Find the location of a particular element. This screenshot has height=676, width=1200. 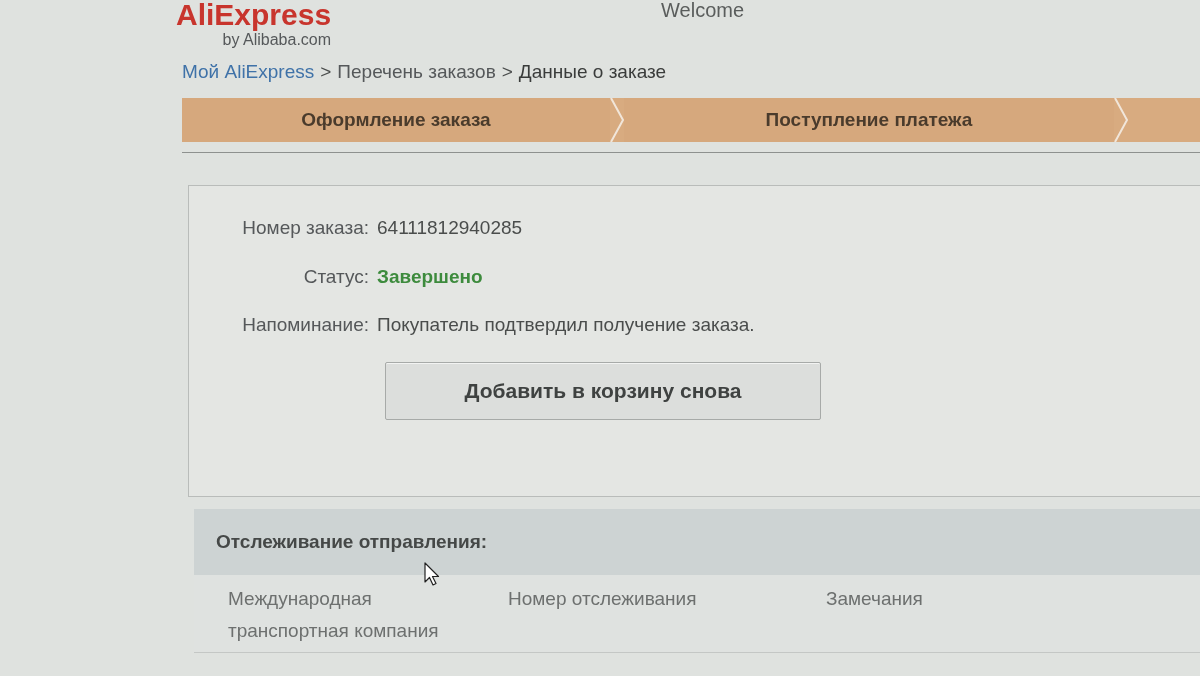

field-value: Покупатель подтвердил получение заказа. is located at coordinates (566, 324).